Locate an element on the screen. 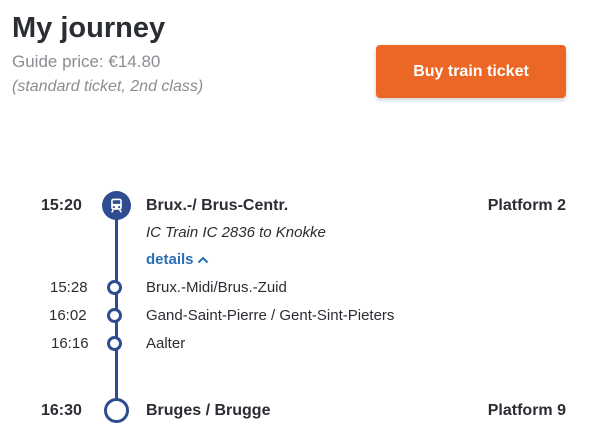  buy-train-ticket-button: Buy train ticket is located at coordinates (471, 71).